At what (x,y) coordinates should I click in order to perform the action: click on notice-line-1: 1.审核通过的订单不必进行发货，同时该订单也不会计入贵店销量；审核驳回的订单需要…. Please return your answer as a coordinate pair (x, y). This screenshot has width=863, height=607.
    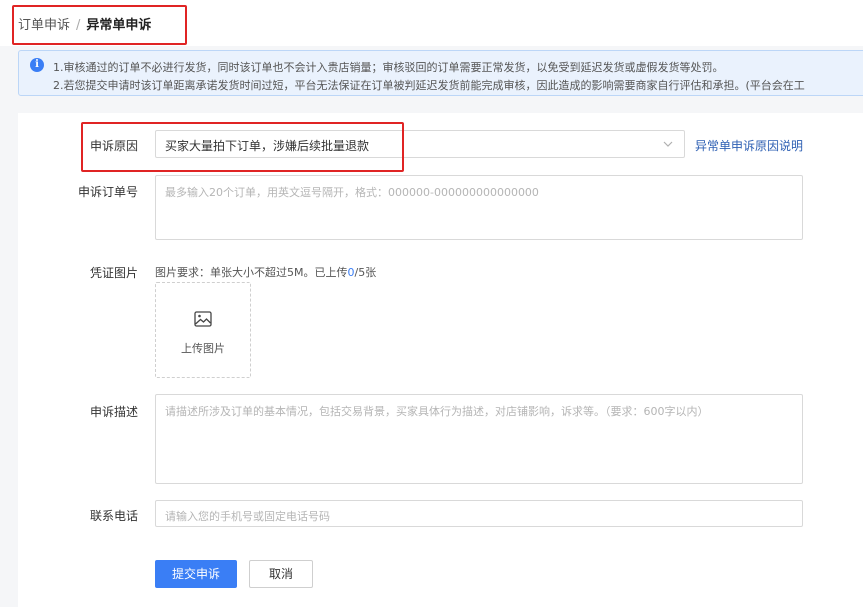
    Looking at the image, I should click on (388, 67).